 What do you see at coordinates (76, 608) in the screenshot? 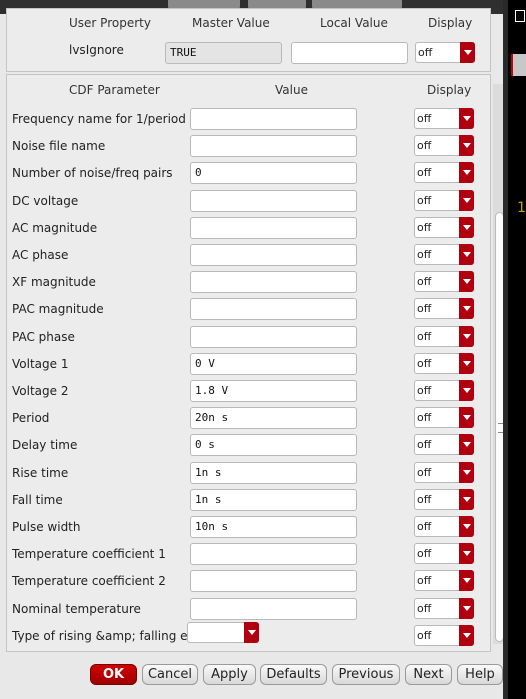
I see `cdf-row-label: Nominal temperature` at bounding box center [76, 608].